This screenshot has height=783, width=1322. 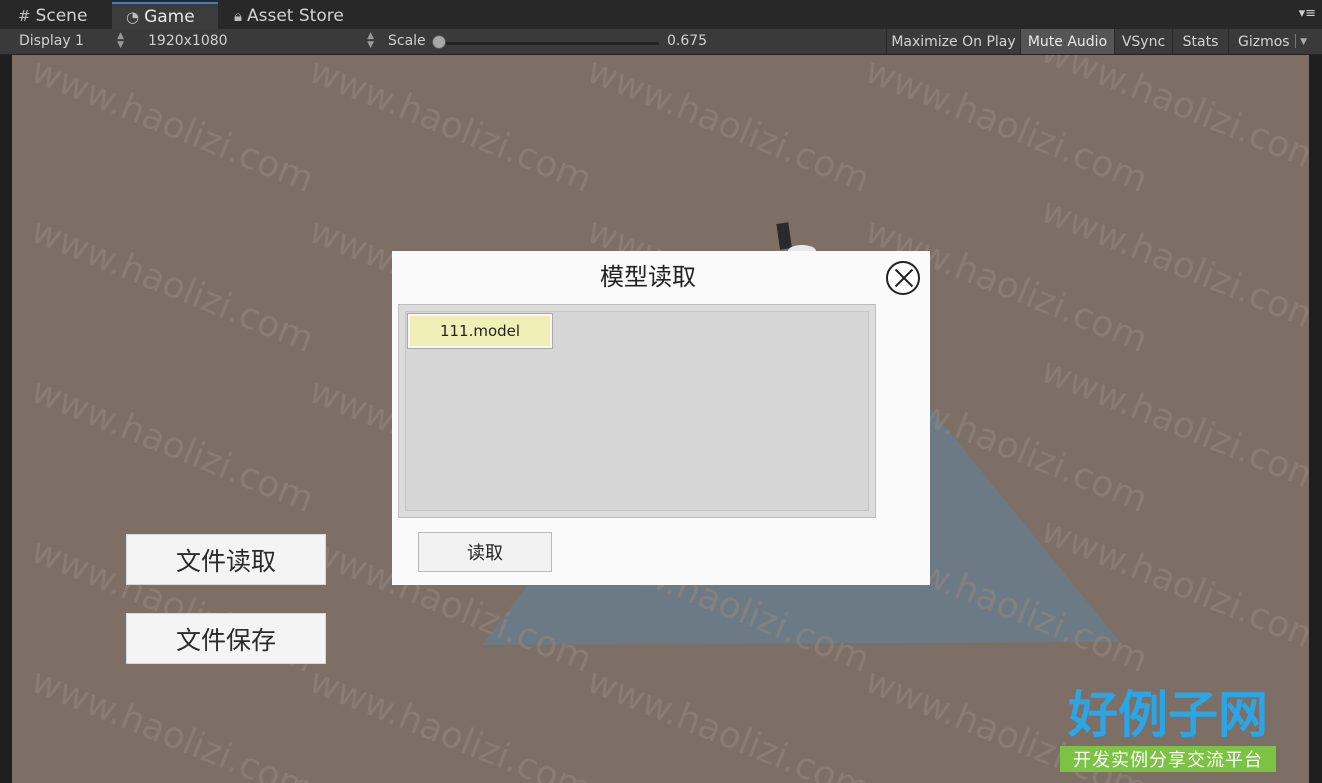 What do you see at coordinates (1168, 714) in the screenshot?
I see `logo-main-text: 好例子网` at bounding box center [1168, 714].